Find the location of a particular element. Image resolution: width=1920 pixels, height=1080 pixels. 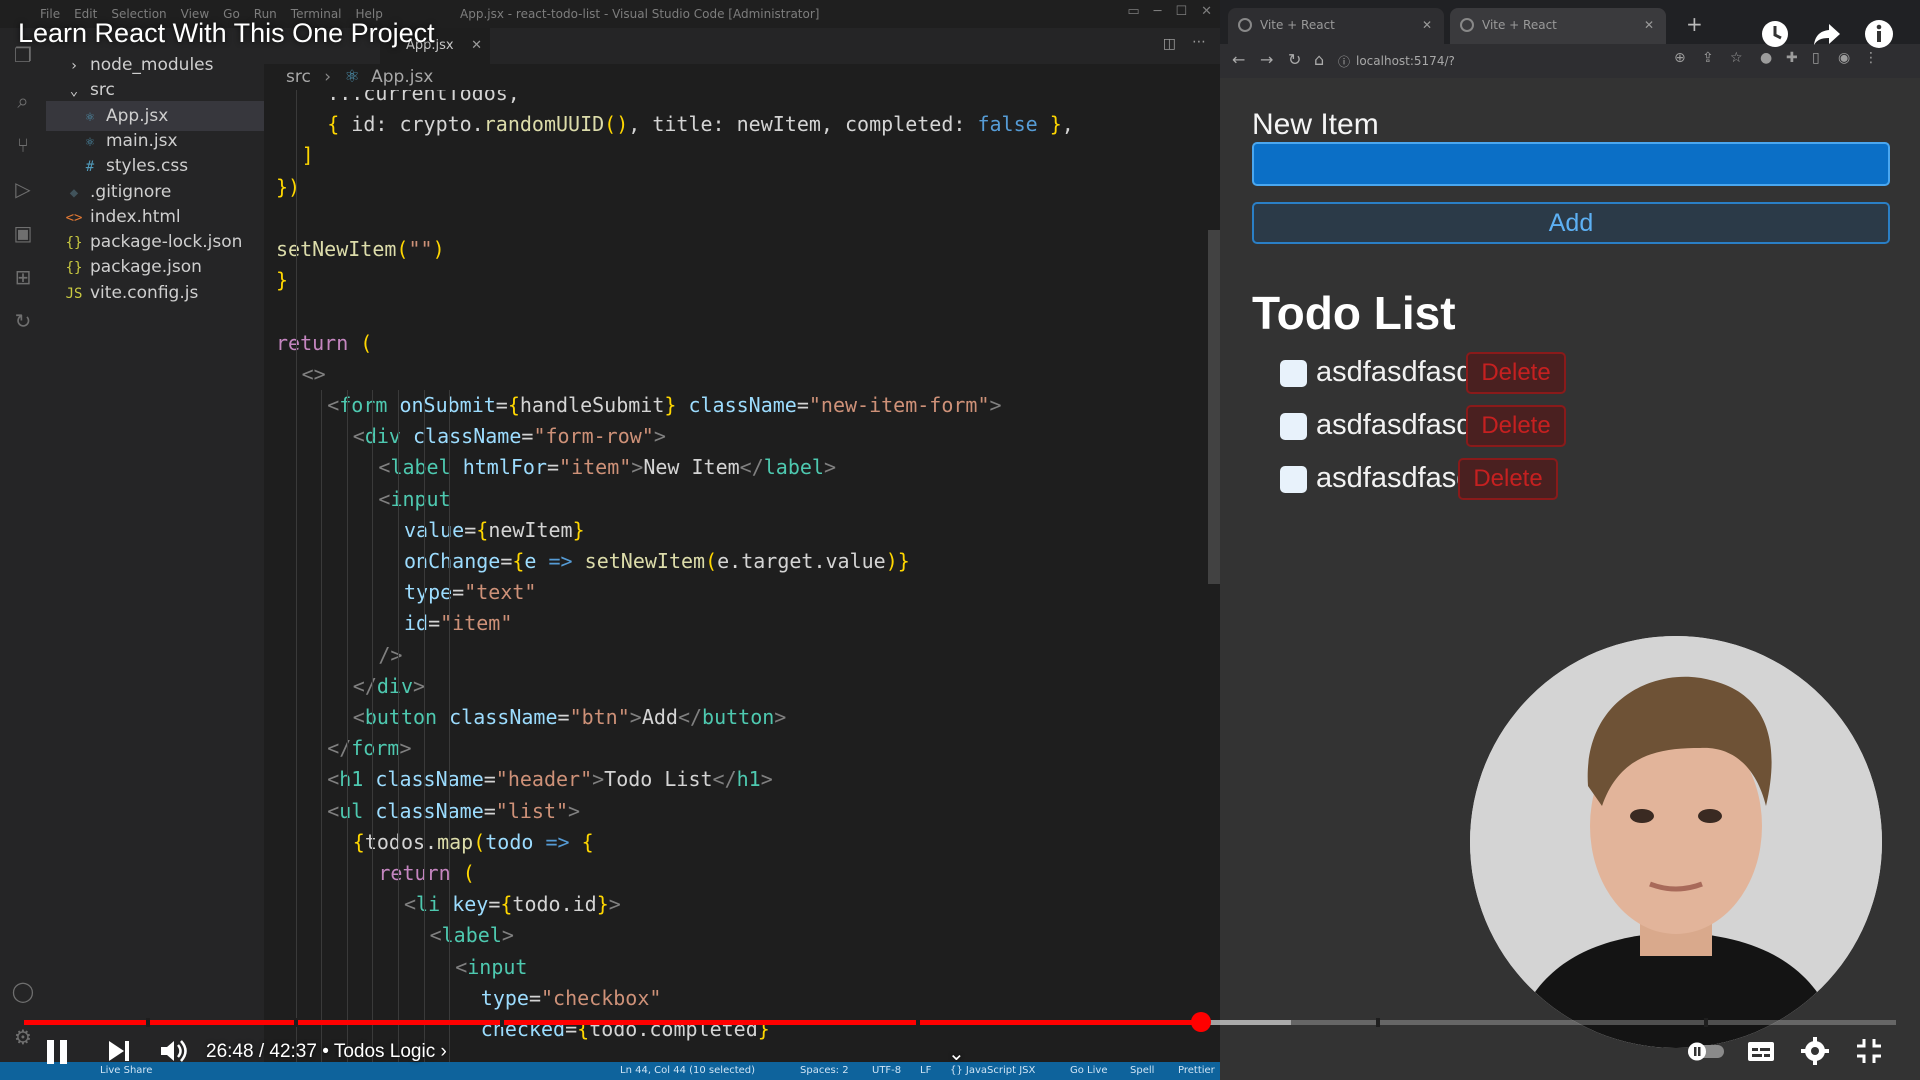

remote-explorer-icon: ▣ is located at coordinates (23, 233).